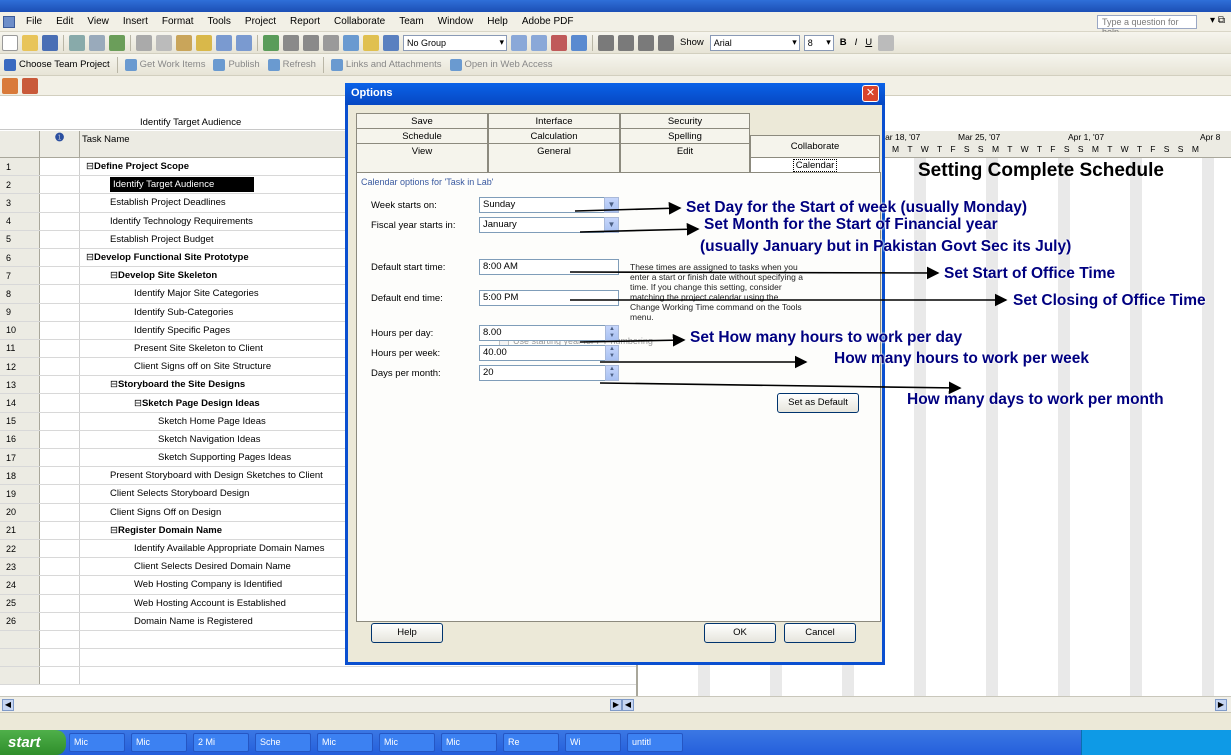  Describe the element at coordinates (549, 267) in the screenshot. I see `start-time-input: 8:00 AM` at that location.